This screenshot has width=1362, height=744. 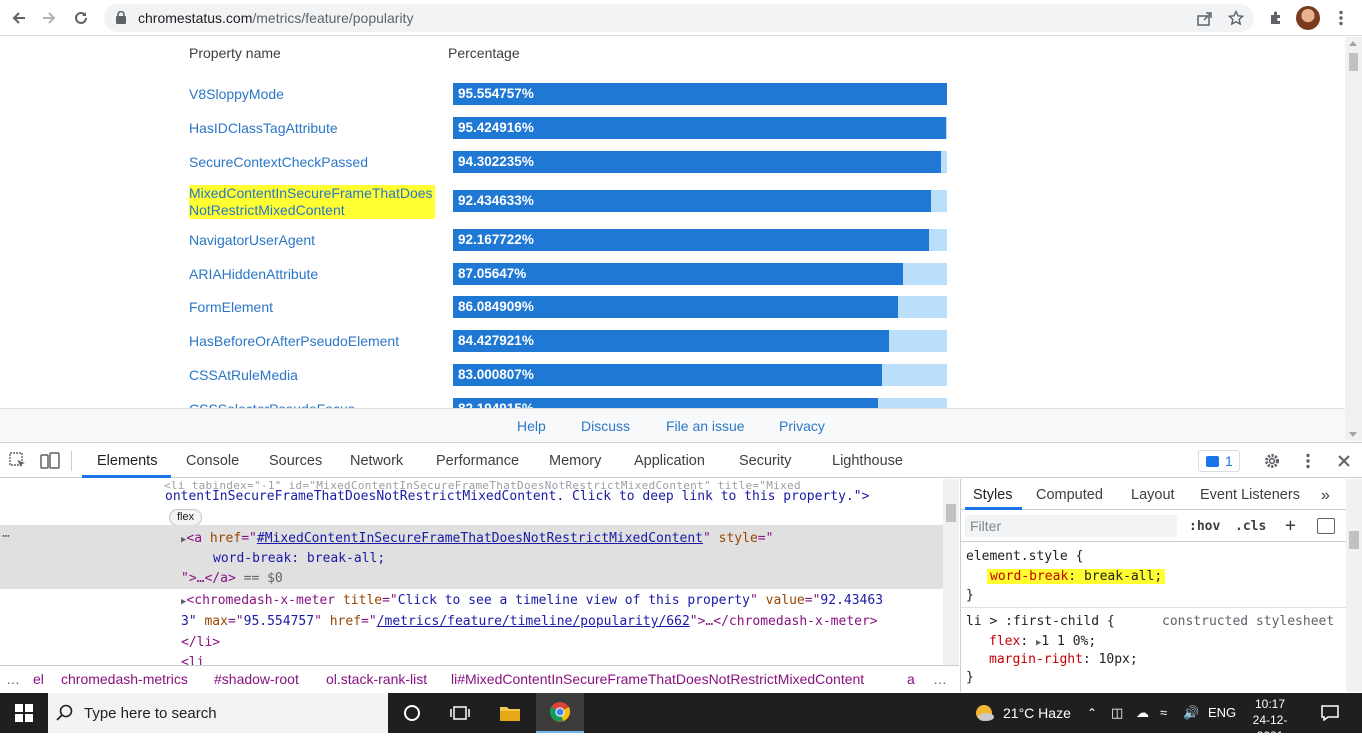 I want to click on percentage-meter: 95.424916%, so click(x=700, y=128).